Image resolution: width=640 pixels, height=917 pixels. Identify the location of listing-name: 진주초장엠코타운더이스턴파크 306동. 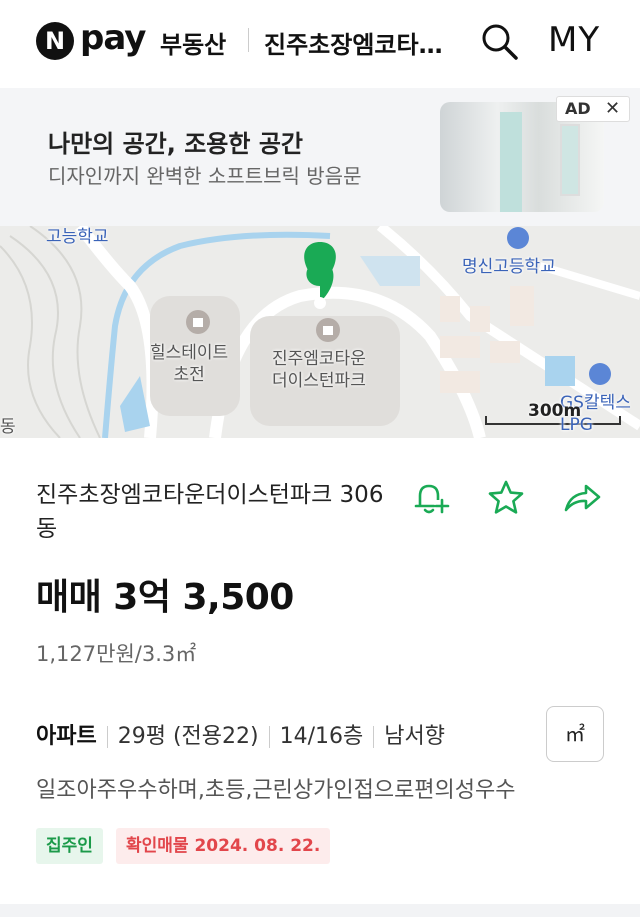
(210, 512).